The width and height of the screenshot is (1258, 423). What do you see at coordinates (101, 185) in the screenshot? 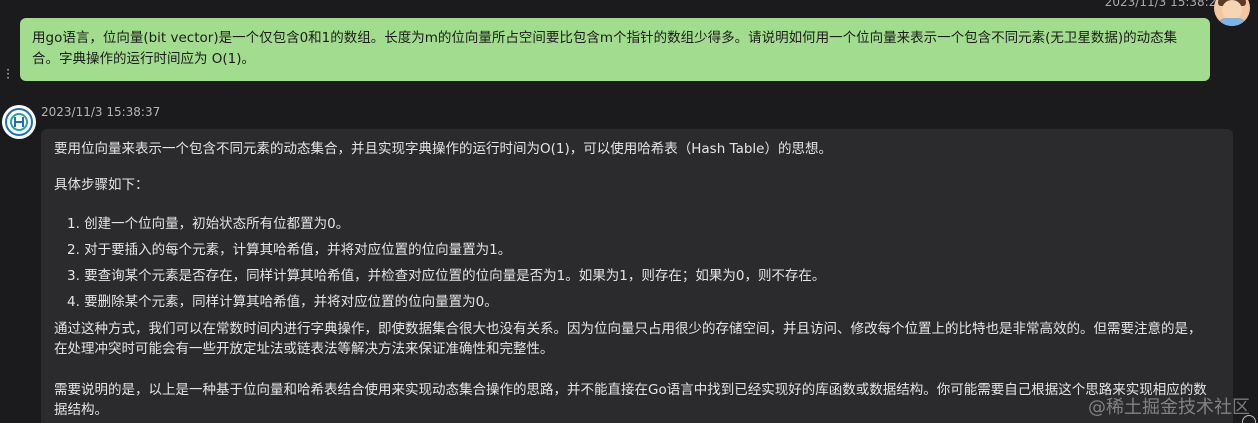
I see `steps-title: 具体步骤如下：` at bounding box center [101, 185].